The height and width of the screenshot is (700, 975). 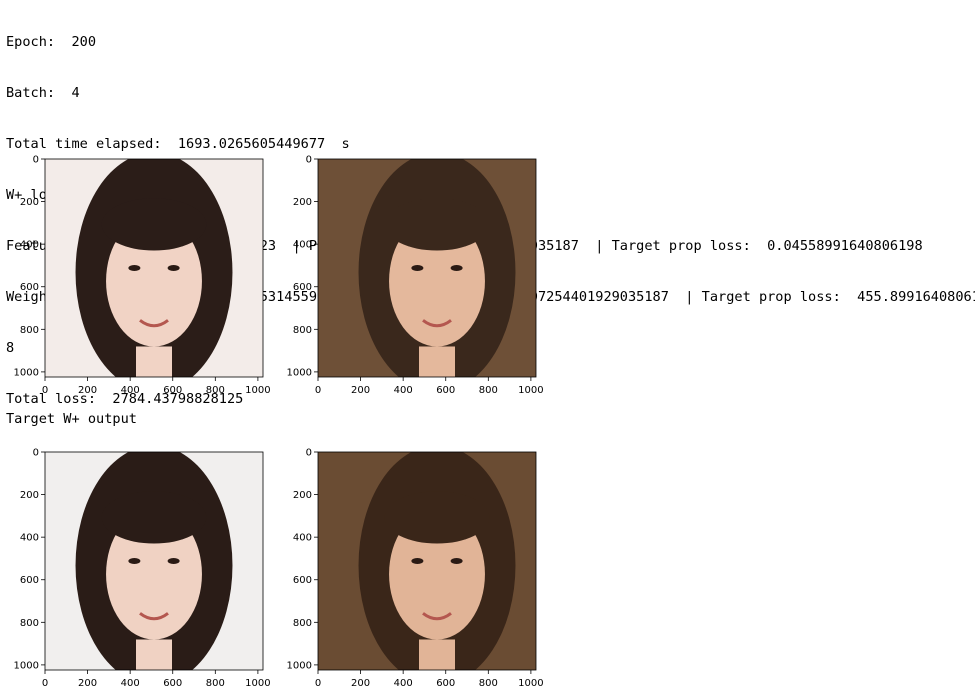 What do you see at coordinates (178, 144) in the screenshot?
I see `log-time-elapsed: Total time elapsed: 1693.0265605449677 s` at bounding box center [178, 144].